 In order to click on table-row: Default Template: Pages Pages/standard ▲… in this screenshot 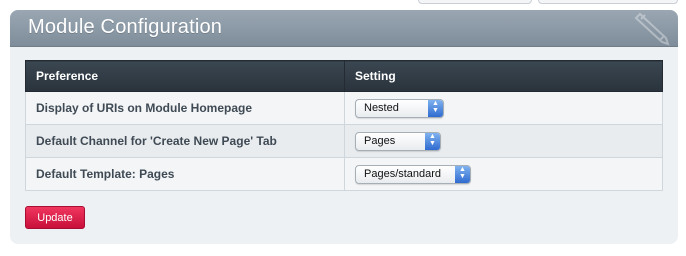, I will do `click(344, 174)`.